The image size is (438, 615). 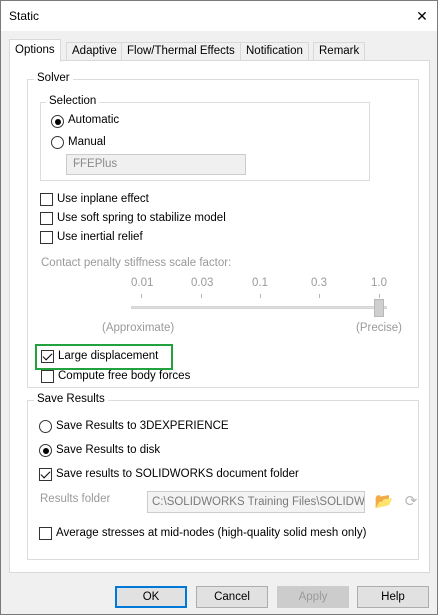 What do you see at coordinates (45, 450) in the screenshot?
I see `save-to-disk-radio` at bounding box center [45, 450].